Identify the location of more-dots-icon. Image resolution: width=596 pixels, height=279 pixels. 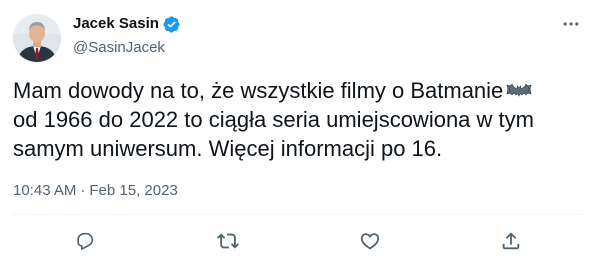
(571, 24).